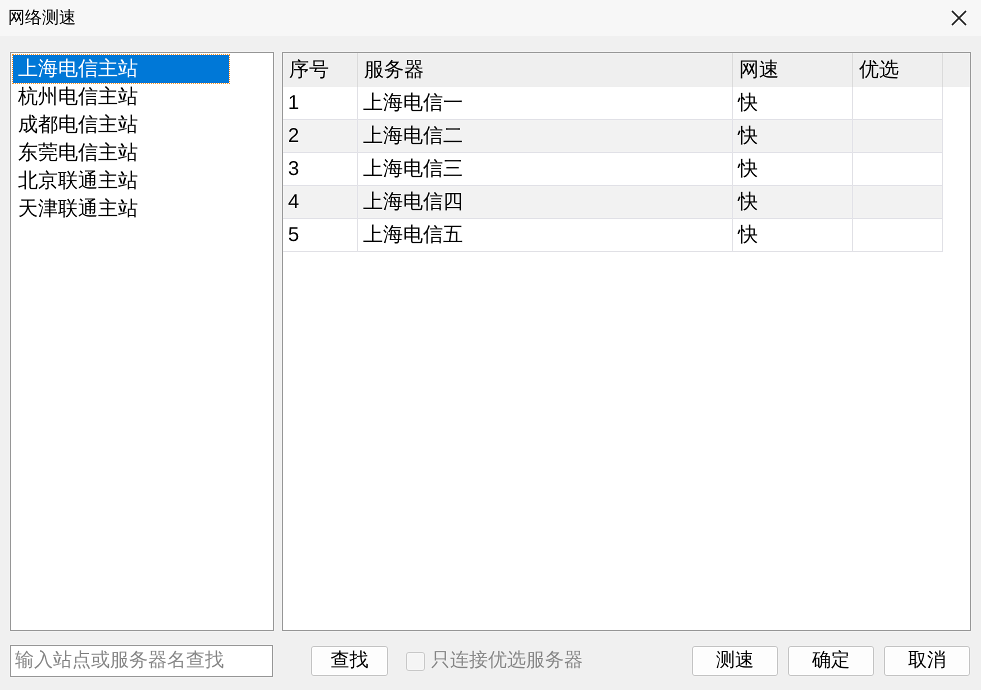 This screenshot has height=690, width=981. Describe the element at coordinates (294, 103) in the screenshot. I see `table-cell: 1` at that location.